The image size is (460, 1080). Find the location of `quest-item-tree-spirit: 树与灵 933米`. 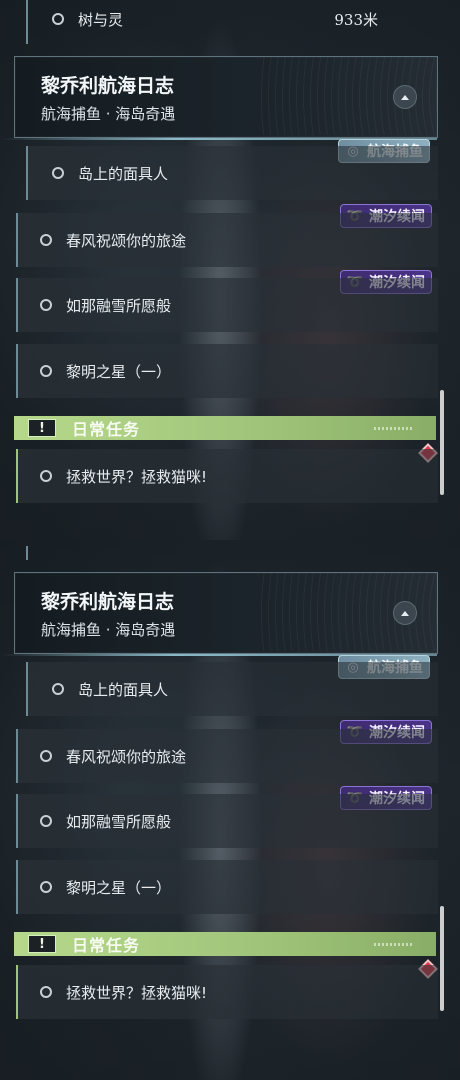

quest-item-tree-spirit: 树与灵 933米 is located at coordinates (231, 23).